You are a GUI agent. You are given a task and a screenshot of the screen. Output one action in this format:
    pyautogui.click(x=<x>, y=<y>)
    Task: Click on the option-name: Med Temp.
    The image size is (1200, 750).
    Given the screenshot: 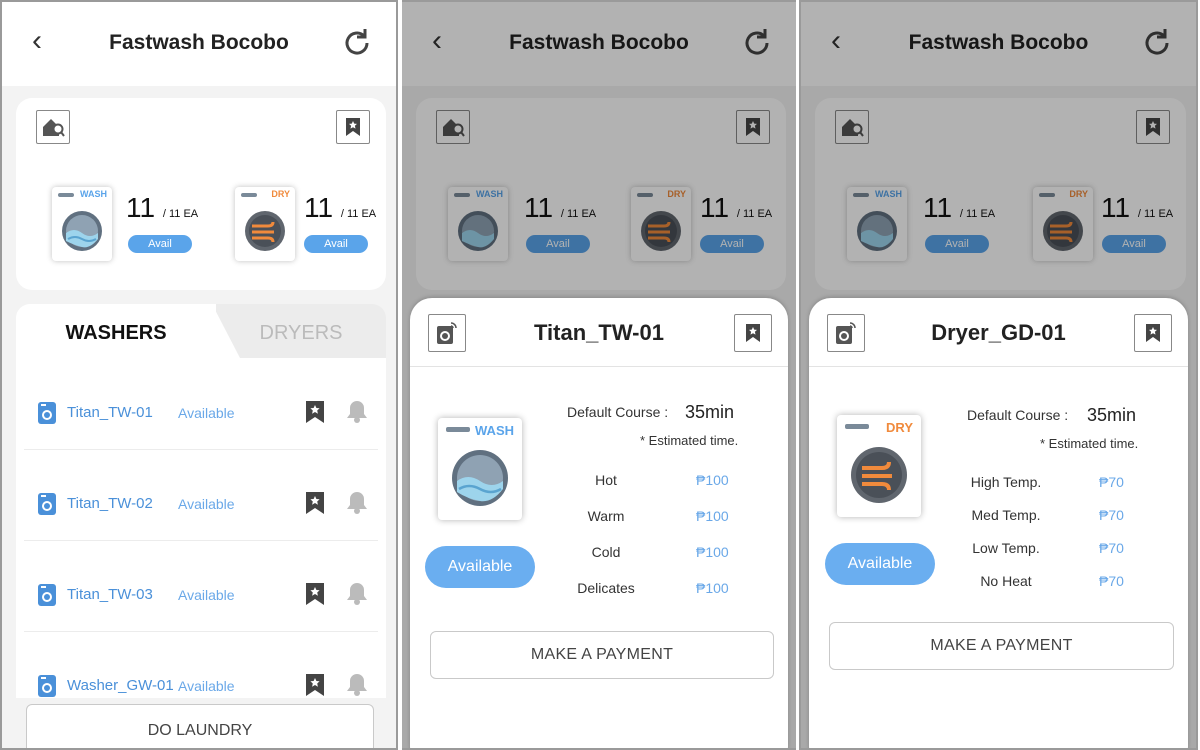 What is the action you would take?
    pyautogui.click(x=1006, y=515)
    